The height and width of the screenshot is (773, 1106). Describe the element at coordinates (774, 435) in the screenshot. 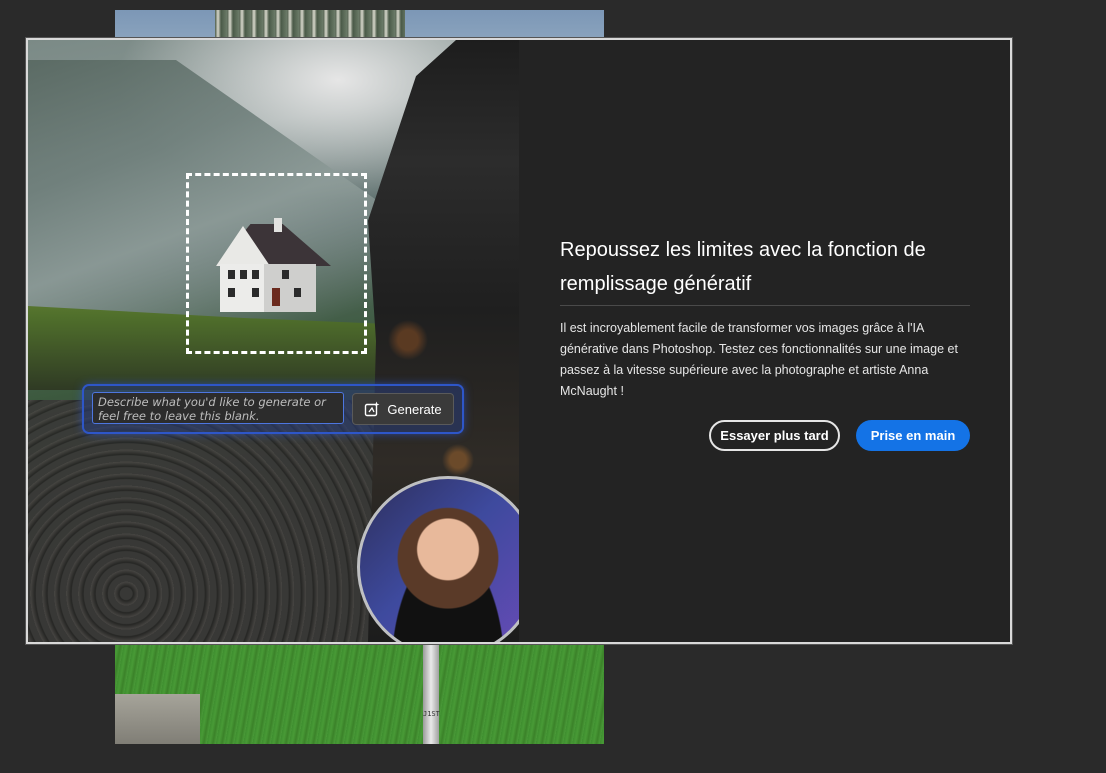

I see `try-later-button: Essayer plus tard` at that location.